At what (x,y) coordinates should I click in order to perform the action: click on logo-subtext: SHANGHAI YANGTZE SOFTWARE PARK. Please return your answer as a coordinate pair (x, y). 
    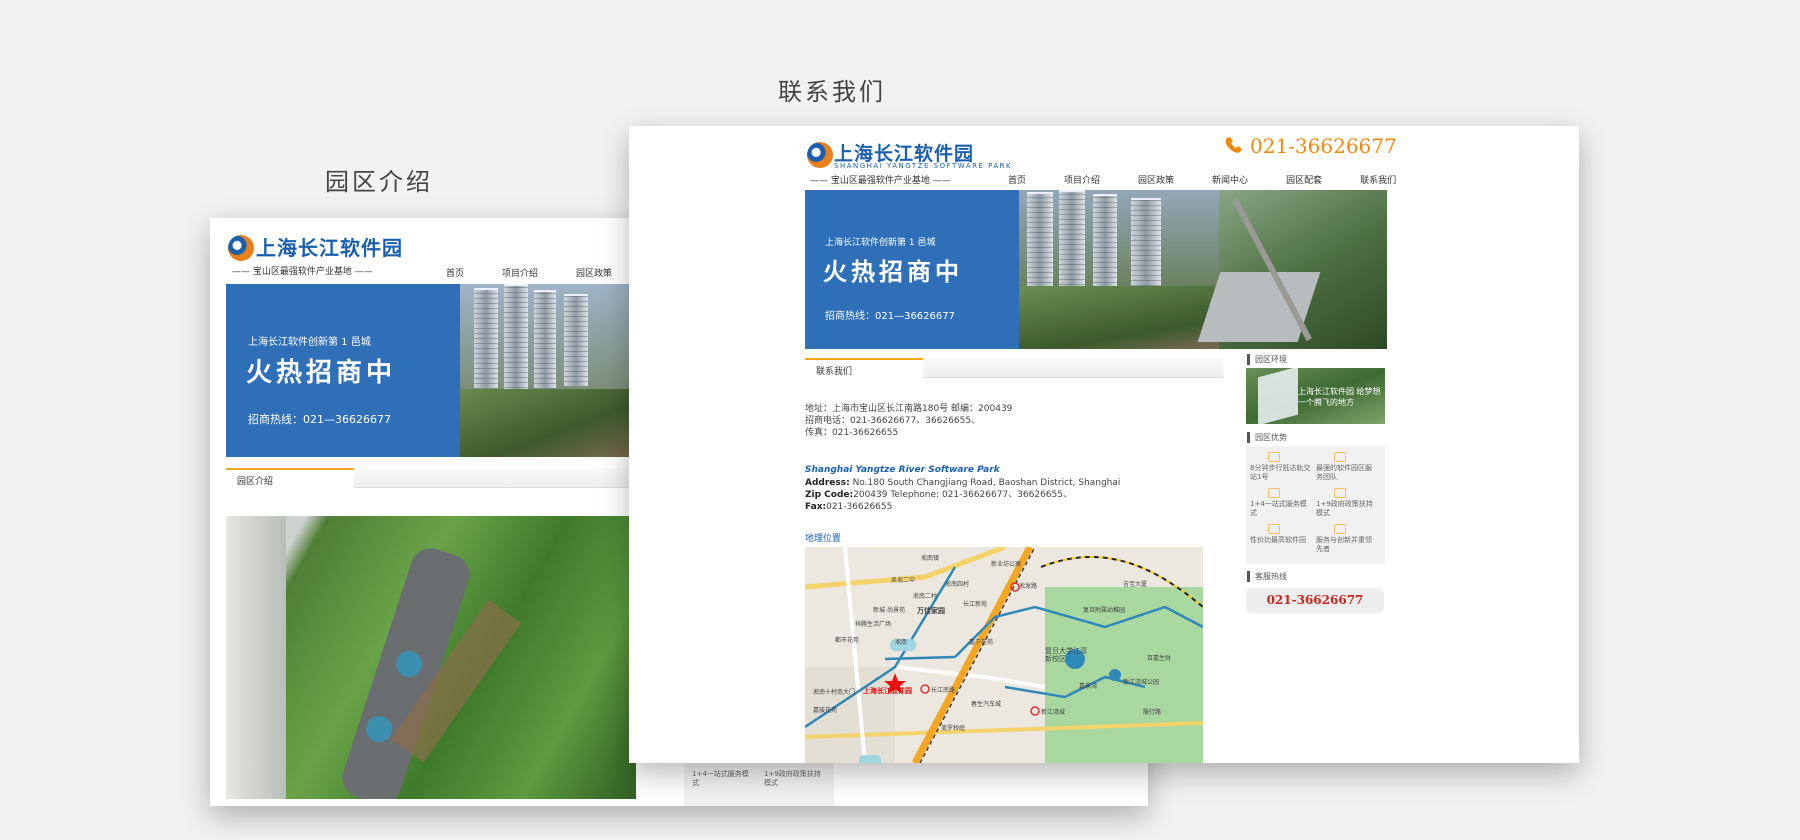
    Looking at the image, I should click on (923, 166).